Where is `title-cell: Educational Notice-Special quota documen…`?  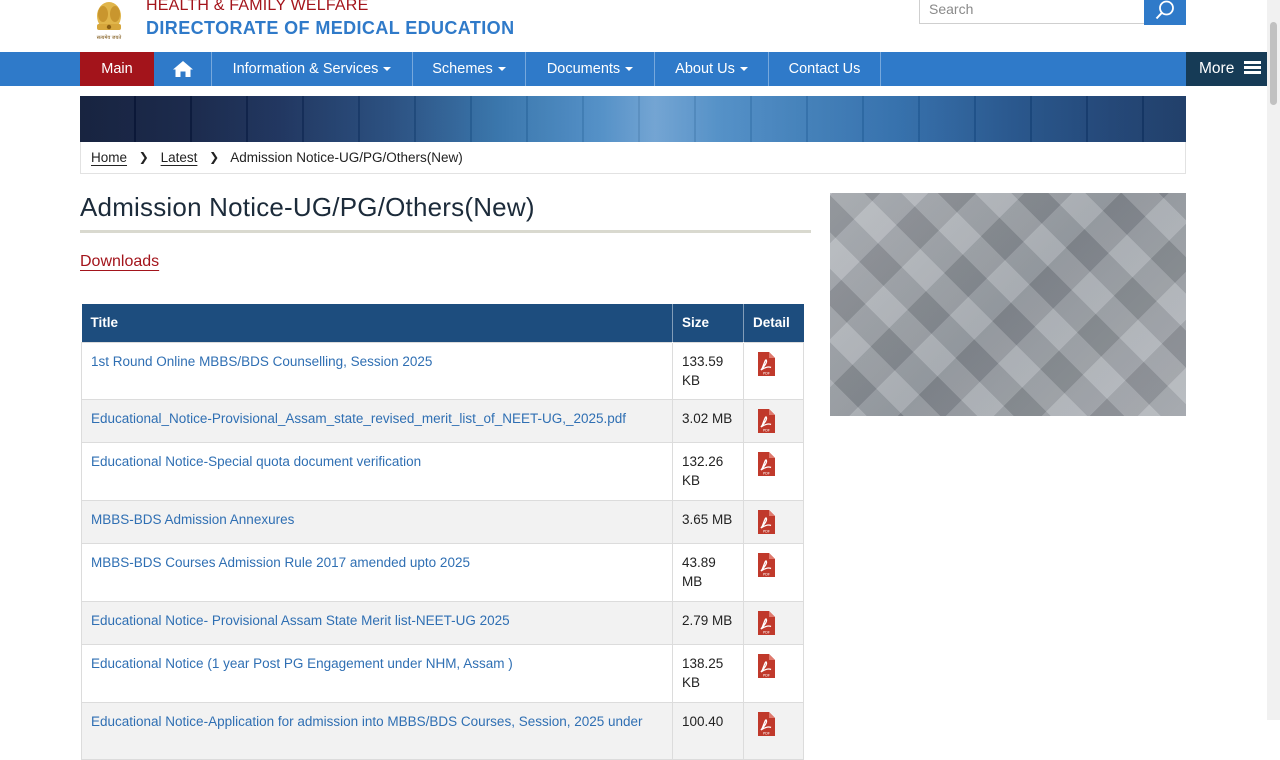
title-cell: Educational Notice-Special quota documen… is located at coordinates (377, 471).